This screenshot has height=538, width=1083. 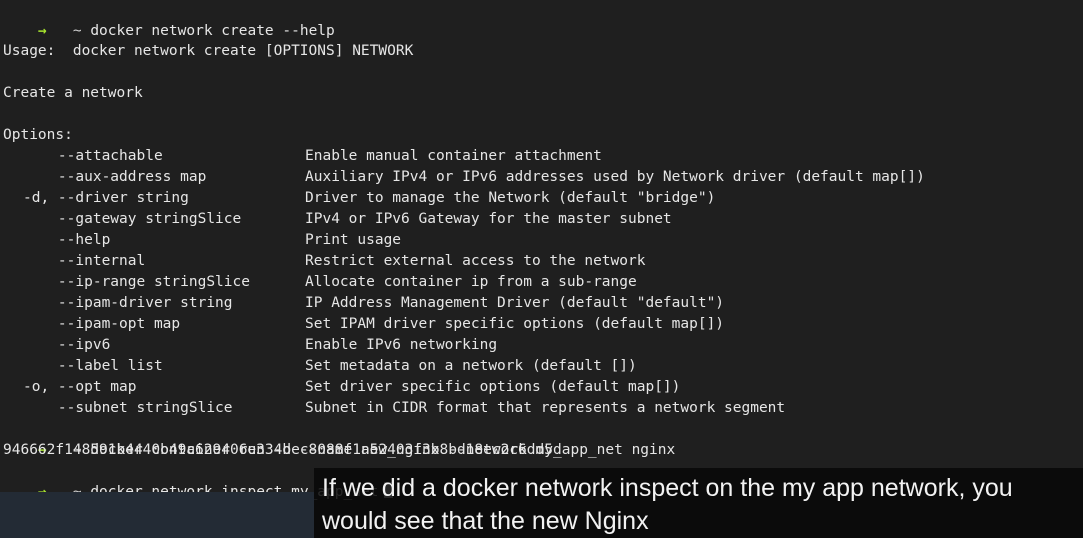 What do you see at coordinates (353, 240) in the screenshot?
I see `option-desc: Print usage` at bounding box center [353, 240].